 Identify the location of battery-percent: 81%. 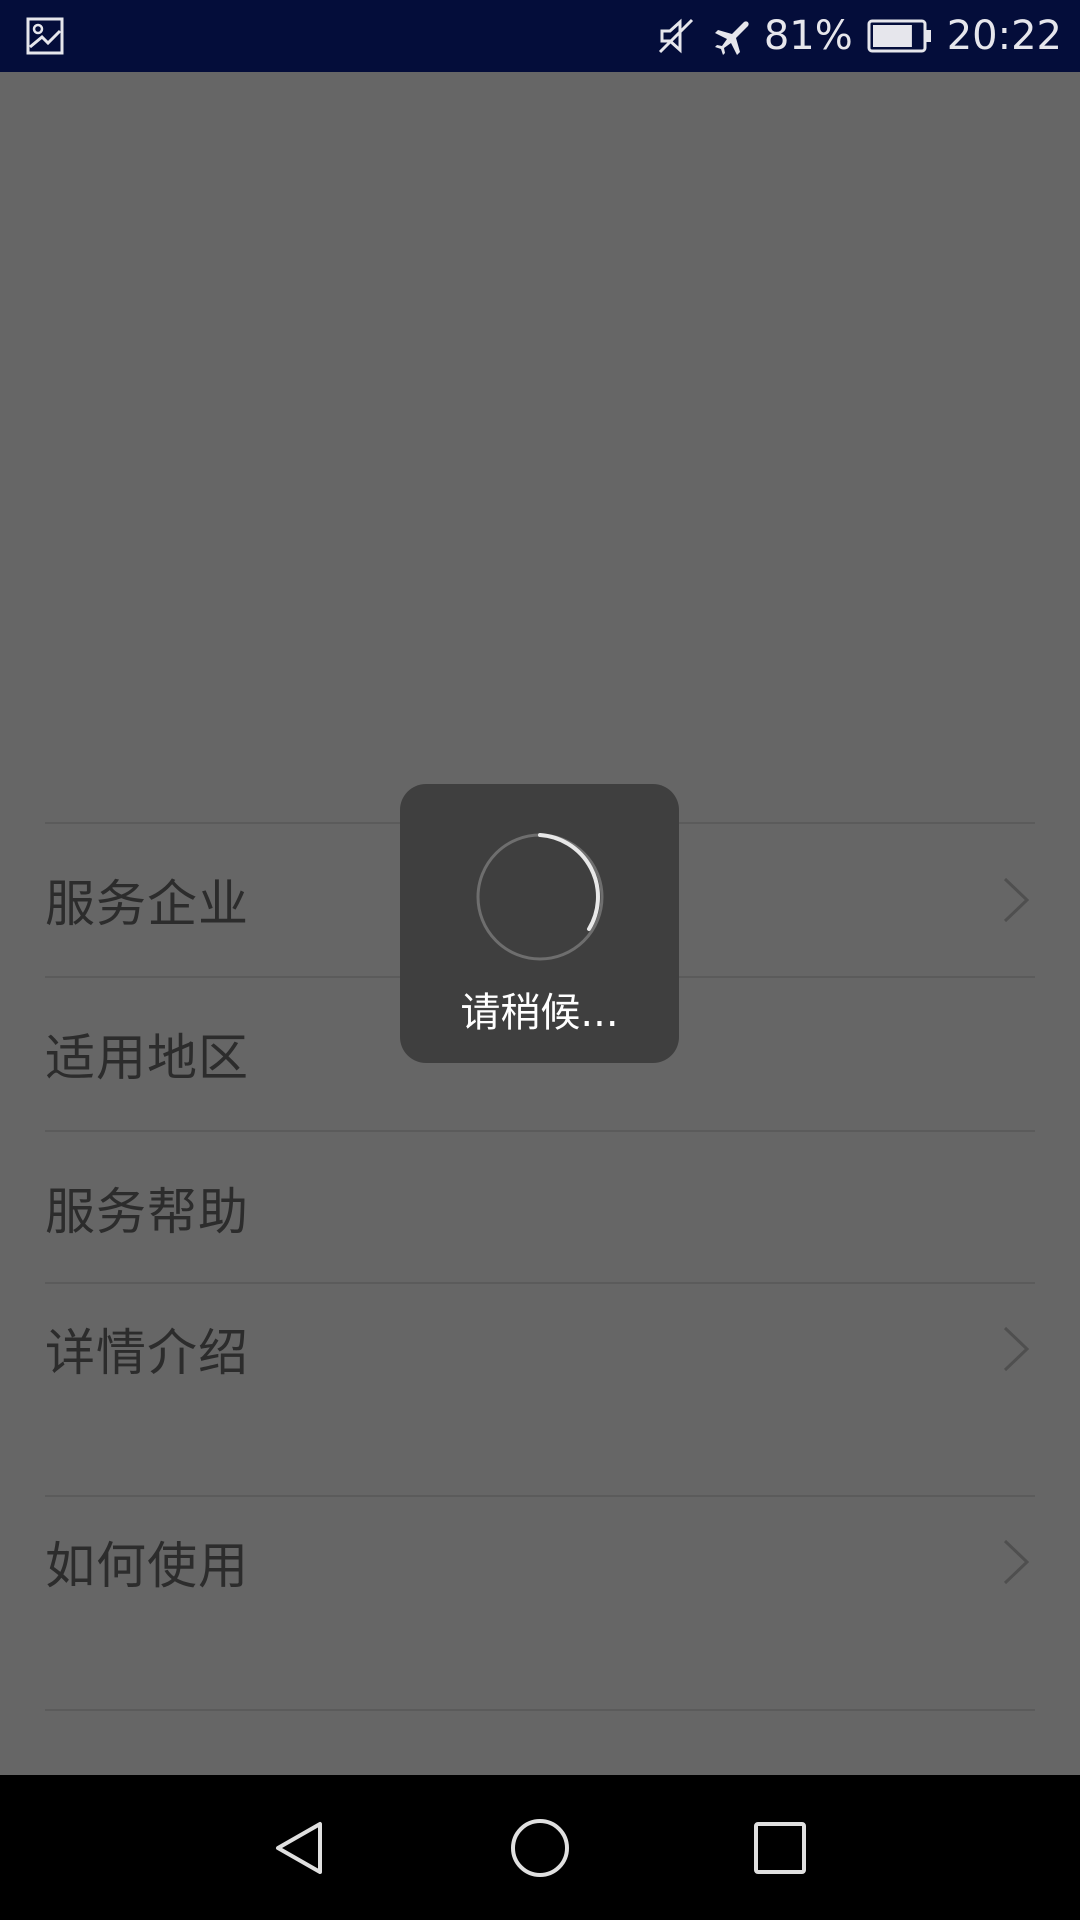
(808, 36).